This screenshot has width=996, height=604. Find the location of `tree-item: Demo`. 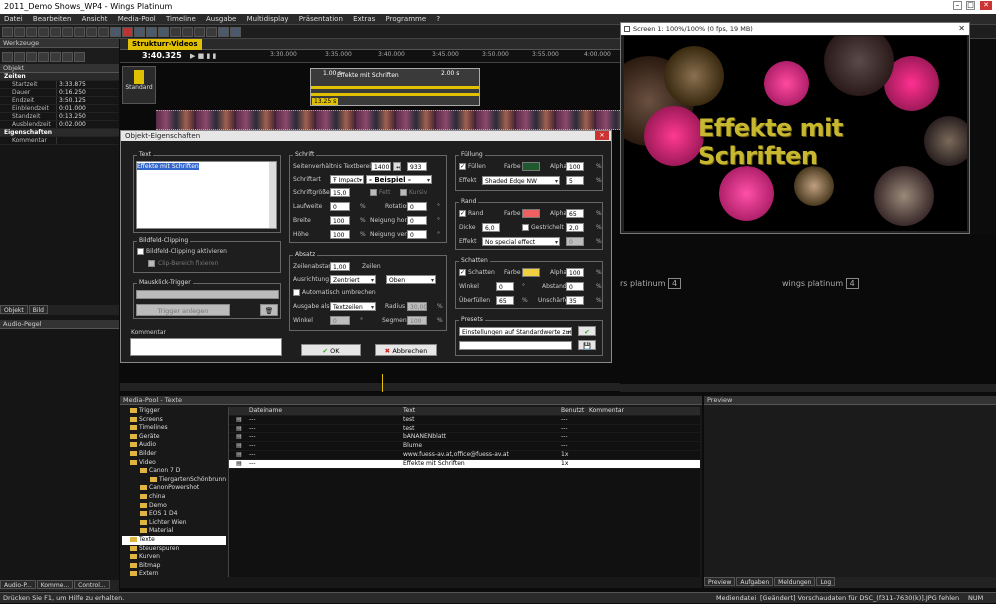

tree-item: Demo is located at coordinates (174, 506).